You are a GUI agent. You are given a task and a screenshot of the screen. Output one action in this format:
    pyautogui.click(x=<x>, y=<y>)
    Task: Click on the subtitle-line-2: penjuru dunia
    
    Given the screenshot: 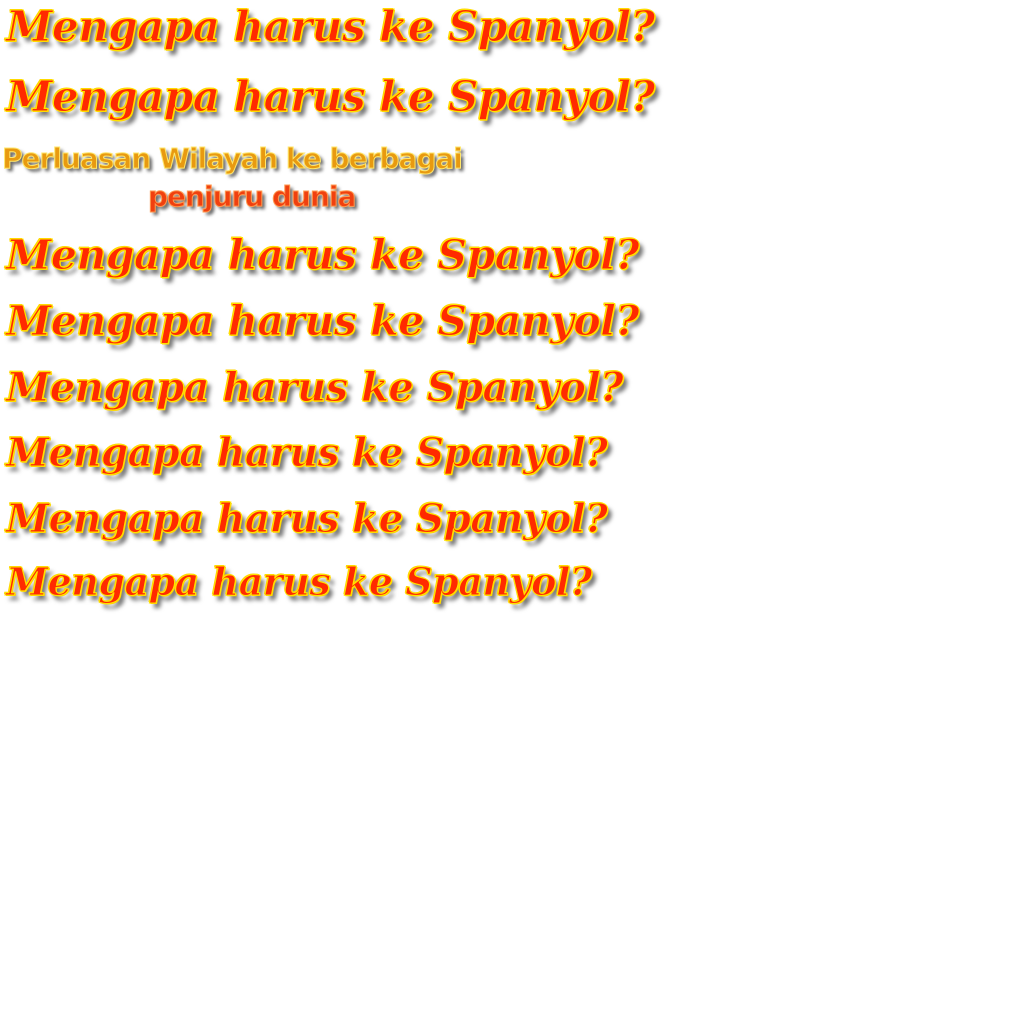 What is the action you would take?
    pyautogui.click(x=251, y=197)
    